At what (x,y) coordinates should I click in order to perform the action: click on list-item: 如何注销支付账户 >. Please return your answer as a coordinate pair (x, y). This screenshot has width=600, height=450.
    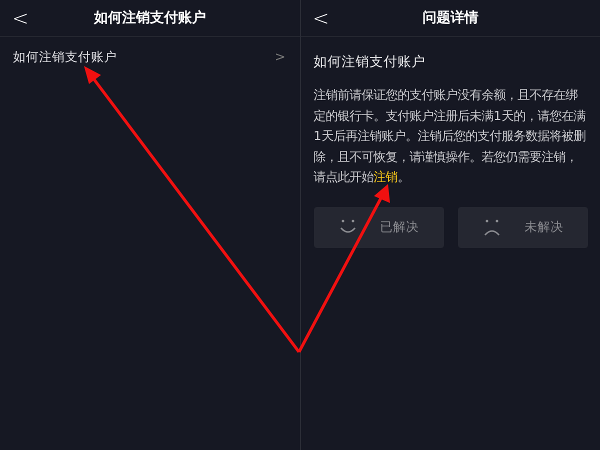
    Looking at the image, I should click on (150, 57).